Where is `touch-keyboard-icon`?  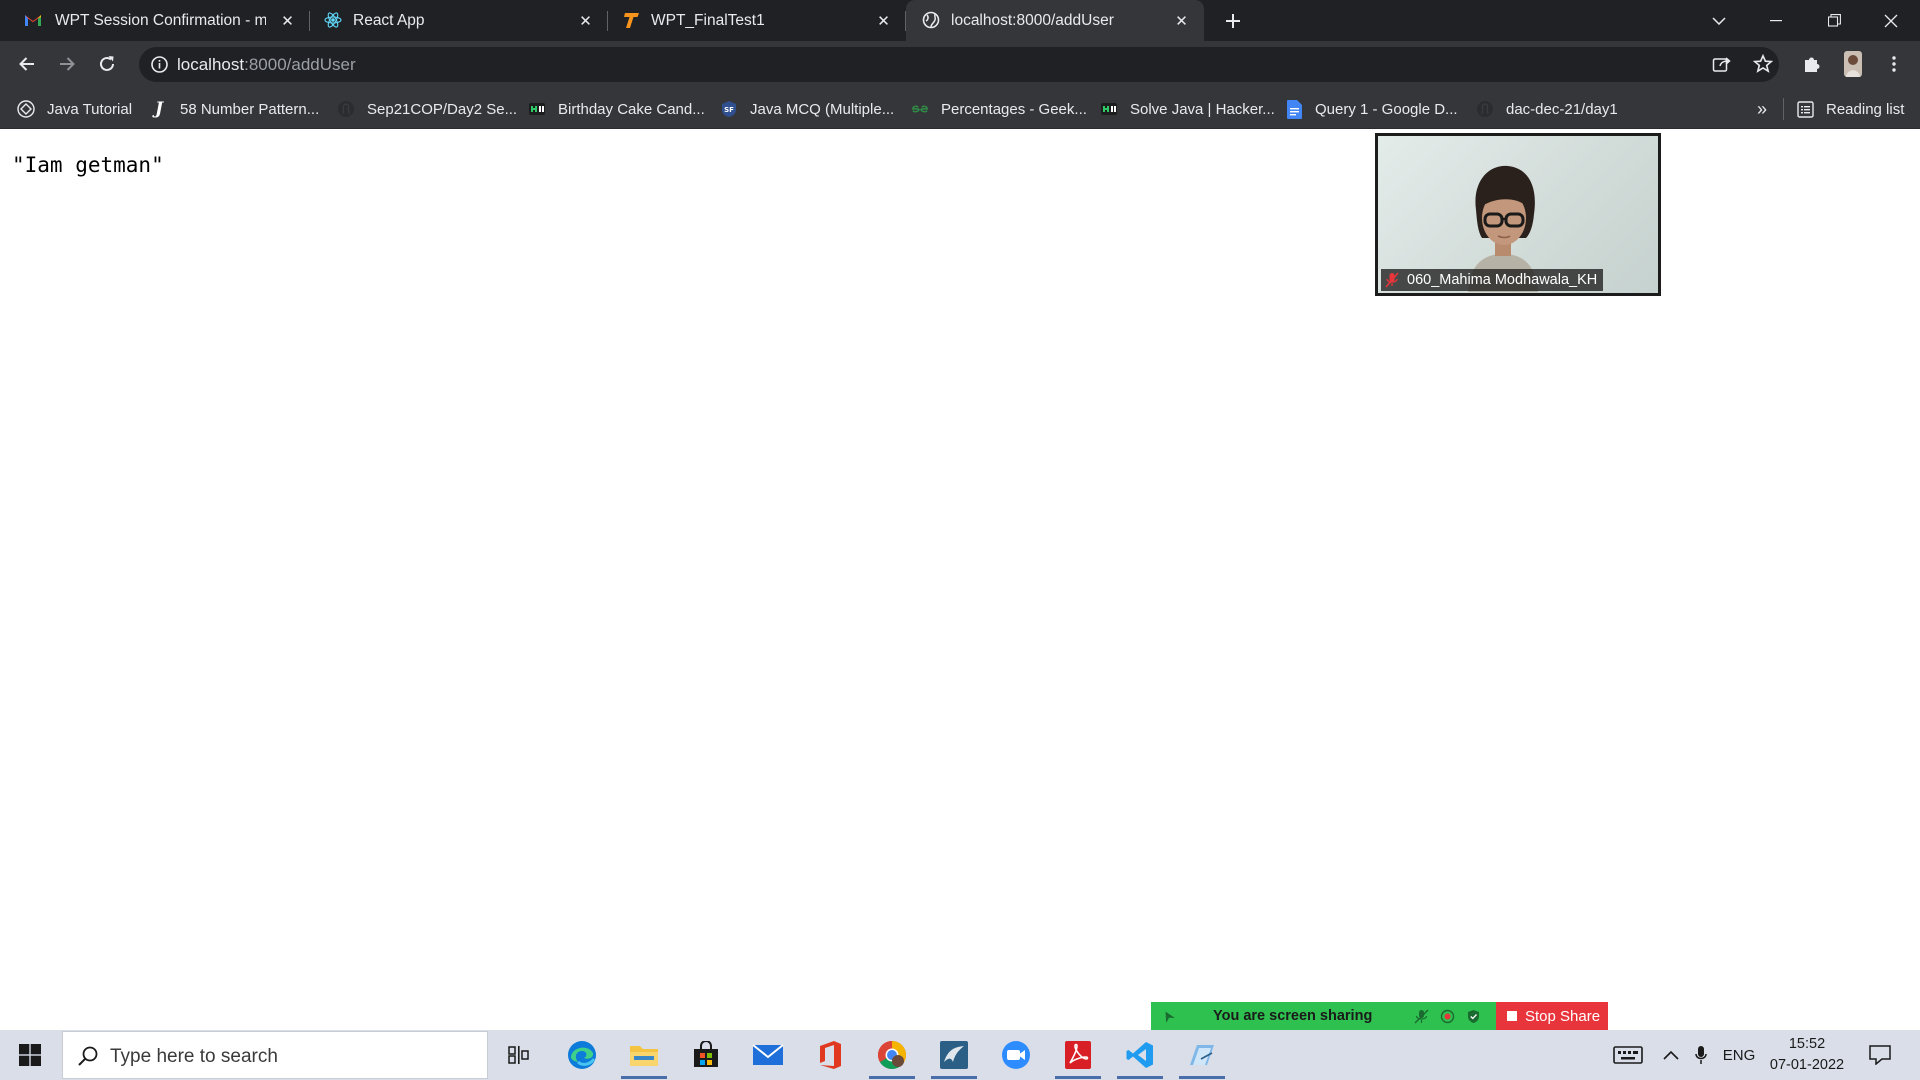 touch-keyboard-icon is located at coordinates (1628, 1055).